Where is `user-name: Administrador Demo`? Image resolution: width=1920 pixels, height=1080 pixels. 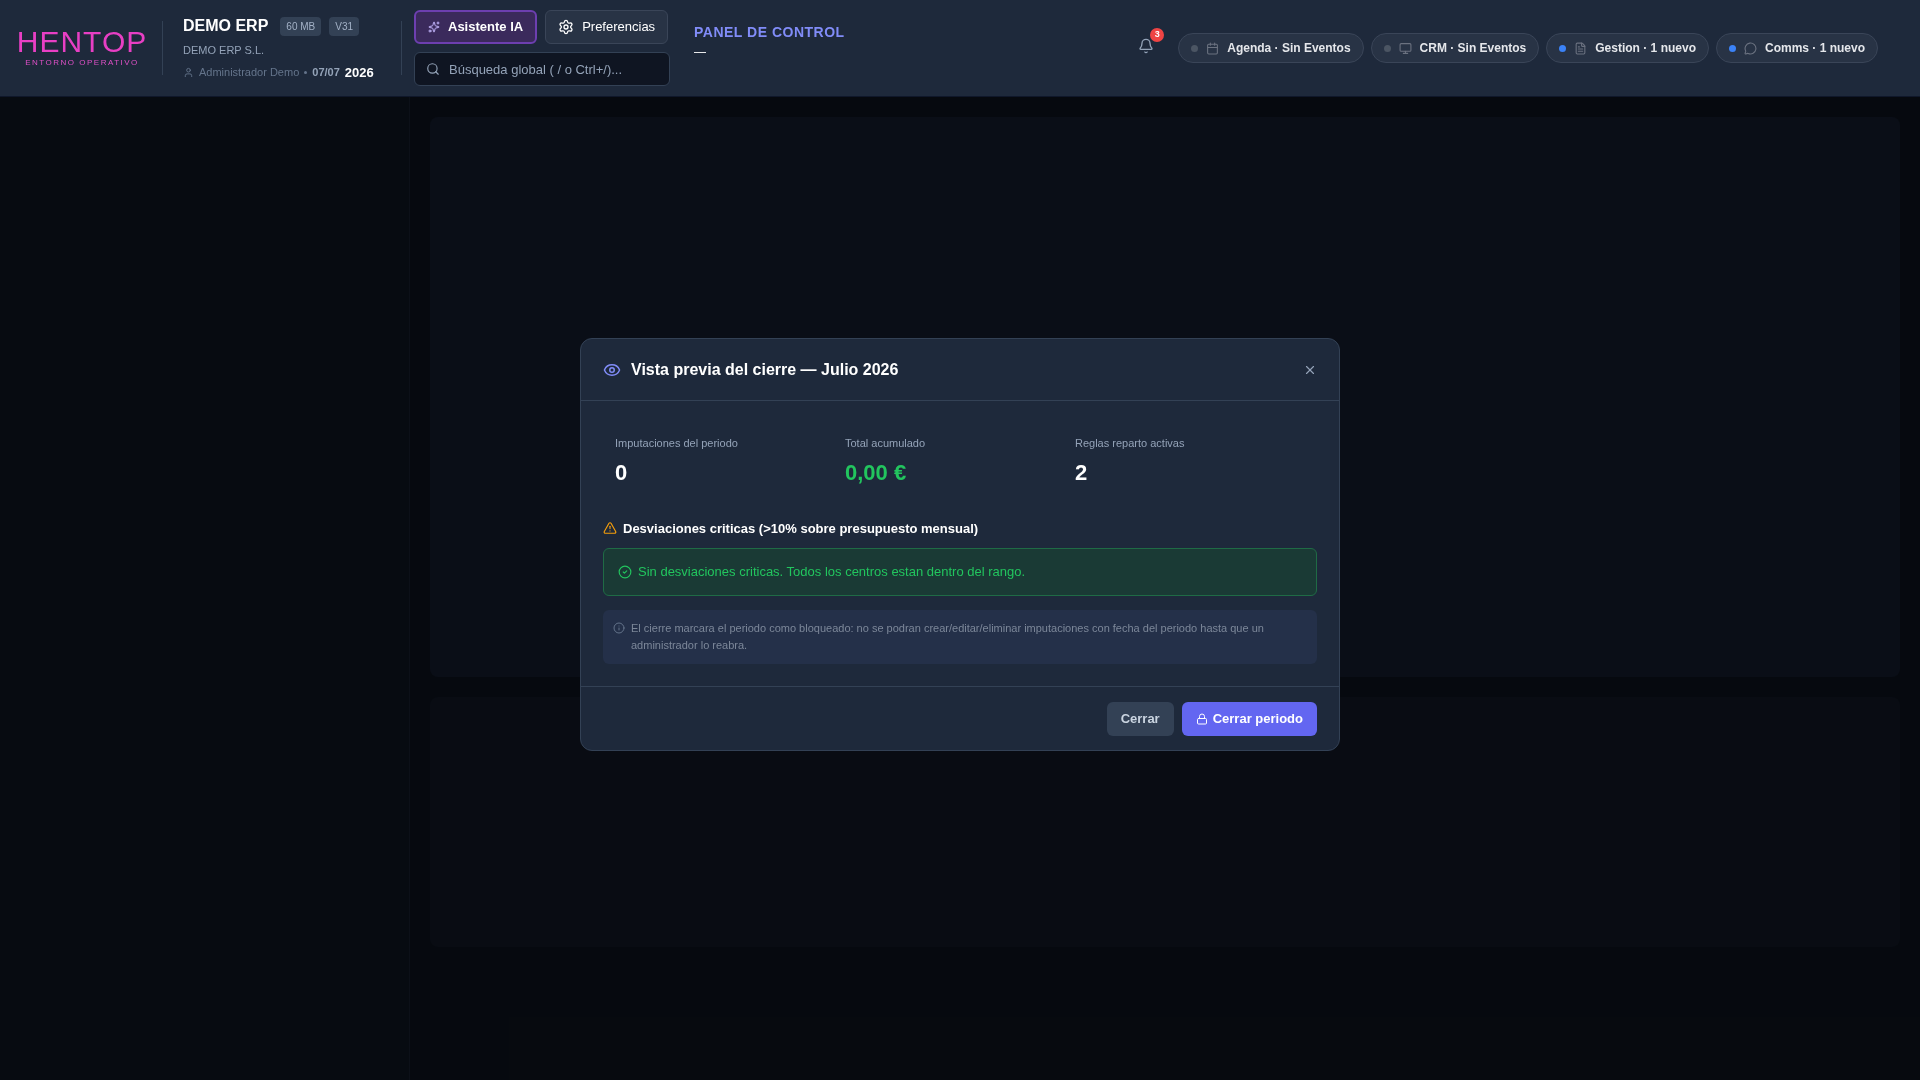 user-name: Administrador Demo is located at coordinates (249, 72).